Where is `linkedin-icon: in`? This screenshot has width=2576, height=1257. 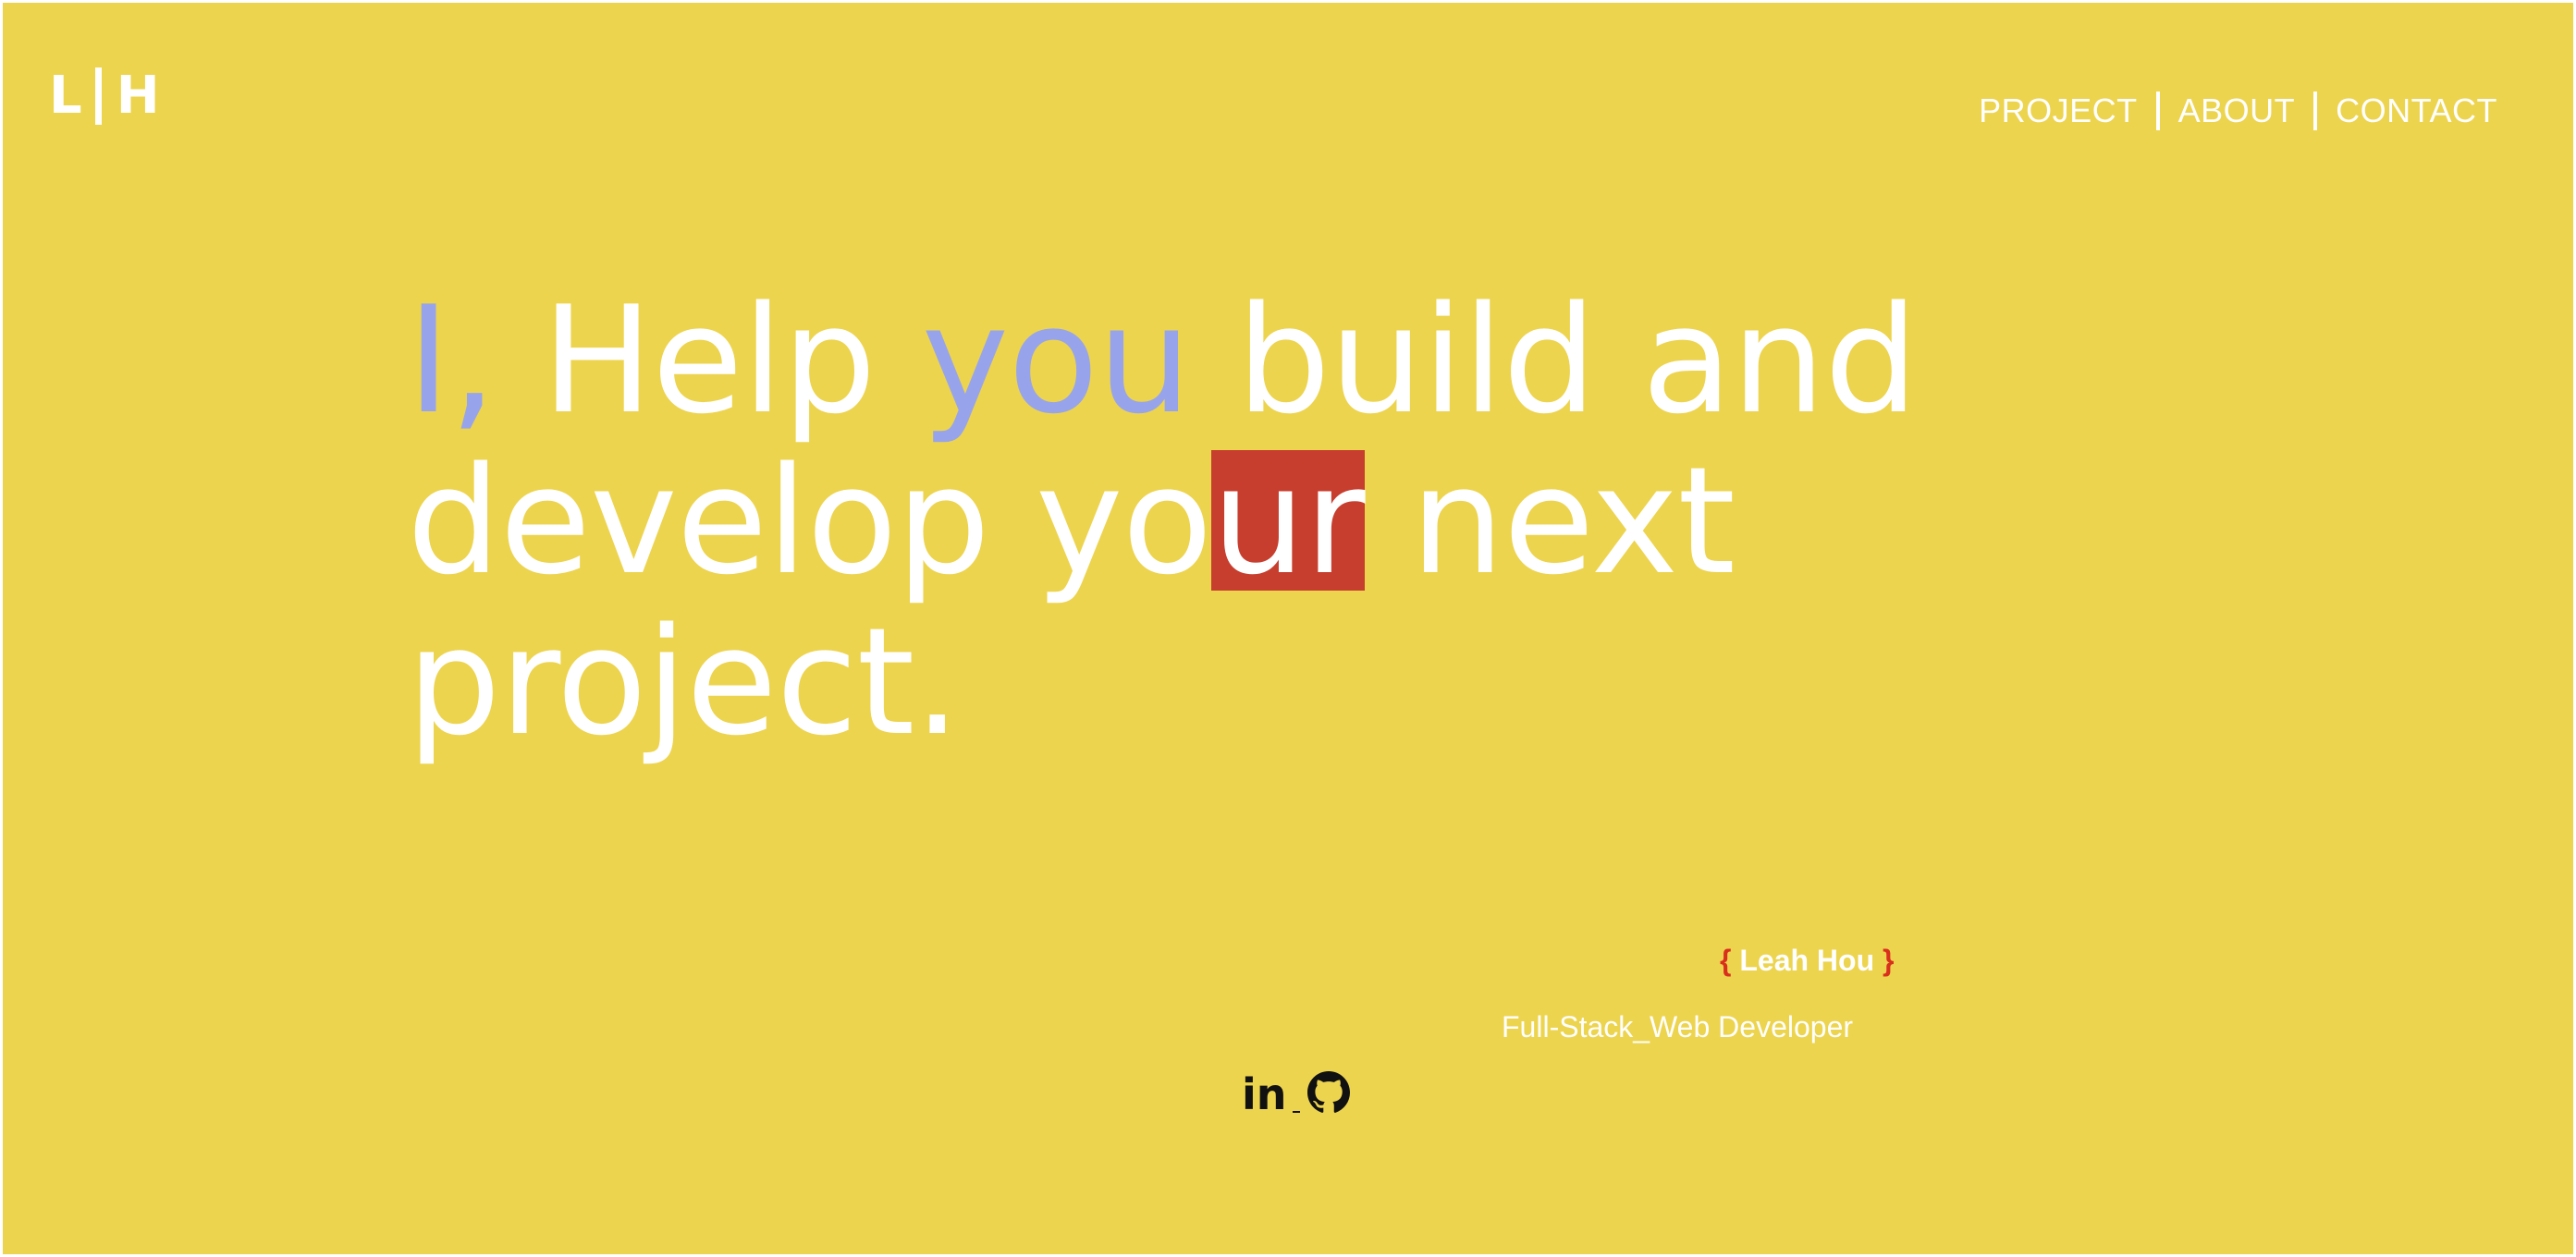
linkedin-icon: in is located at coordinates (1264, 1094).